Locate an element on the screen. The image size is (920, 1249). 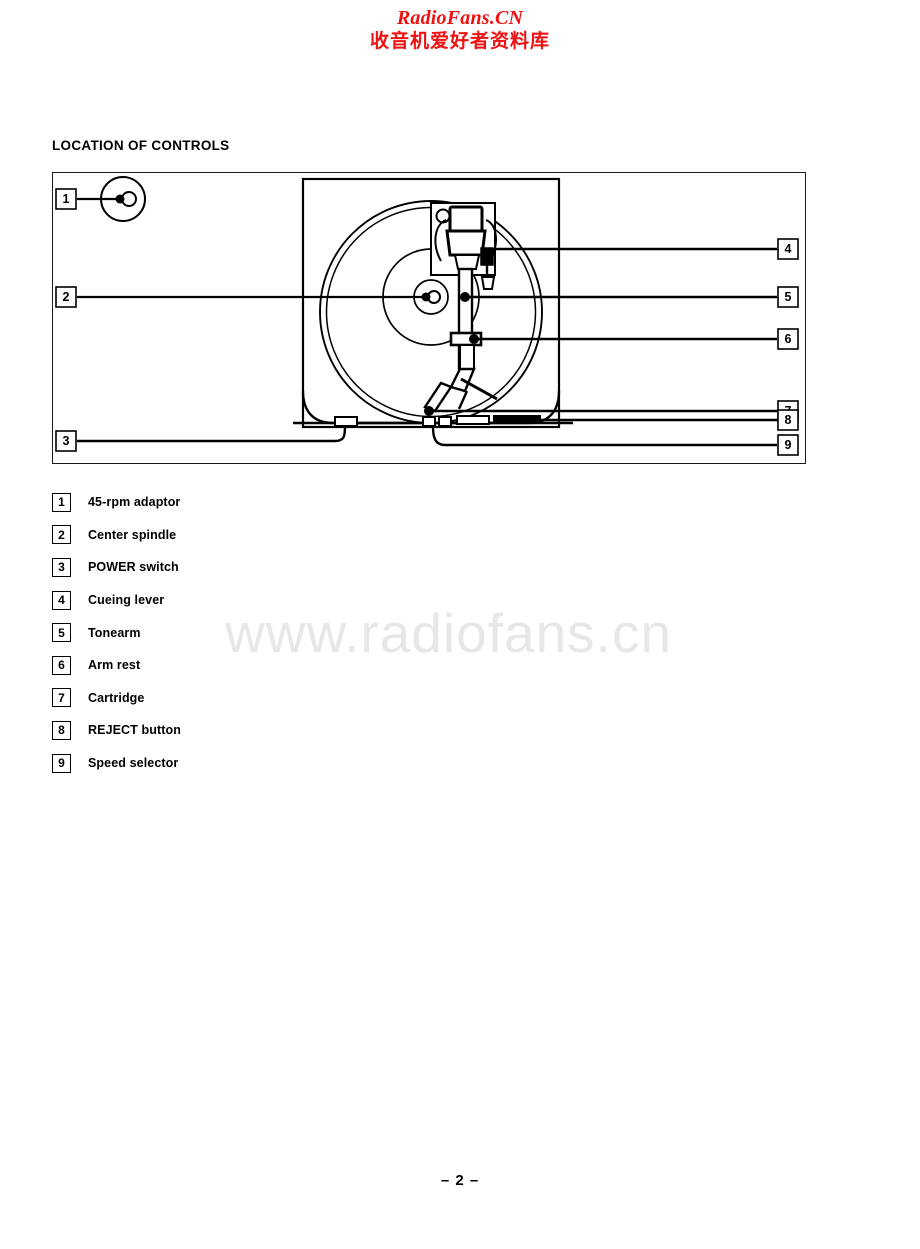
legend-label-2: Center spindle is located at coordinates (132, 534).